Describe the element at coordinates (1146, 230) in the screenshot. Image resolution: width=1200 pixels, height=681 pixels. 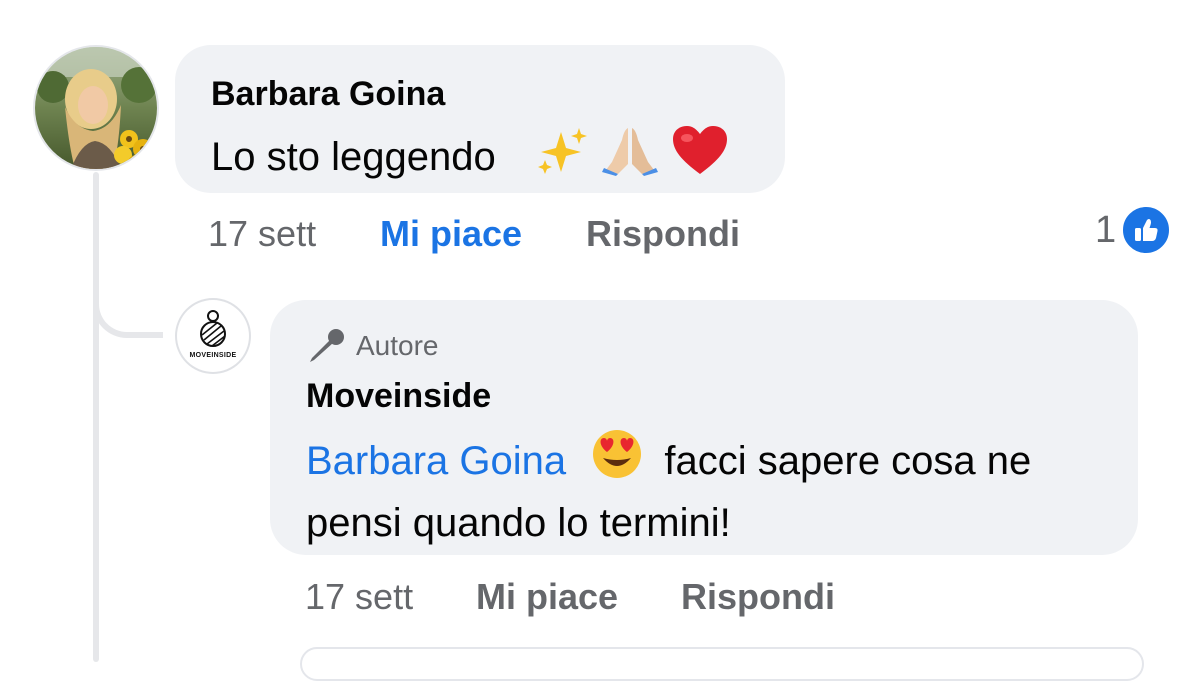
I see `thumbs-up-icon` at that location.